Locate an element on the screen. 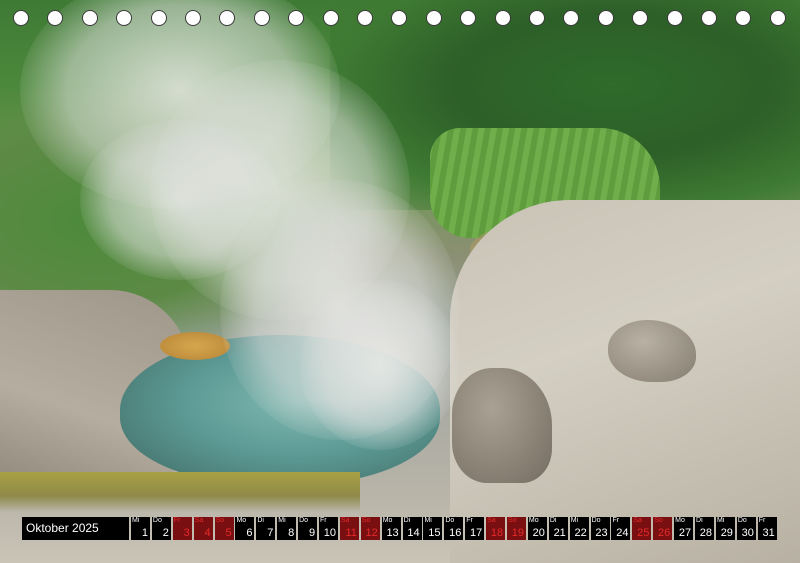 Image resolution: width=800 pixels, height=563 pixels. day-number: 28 is located at coordinates (706, 533).